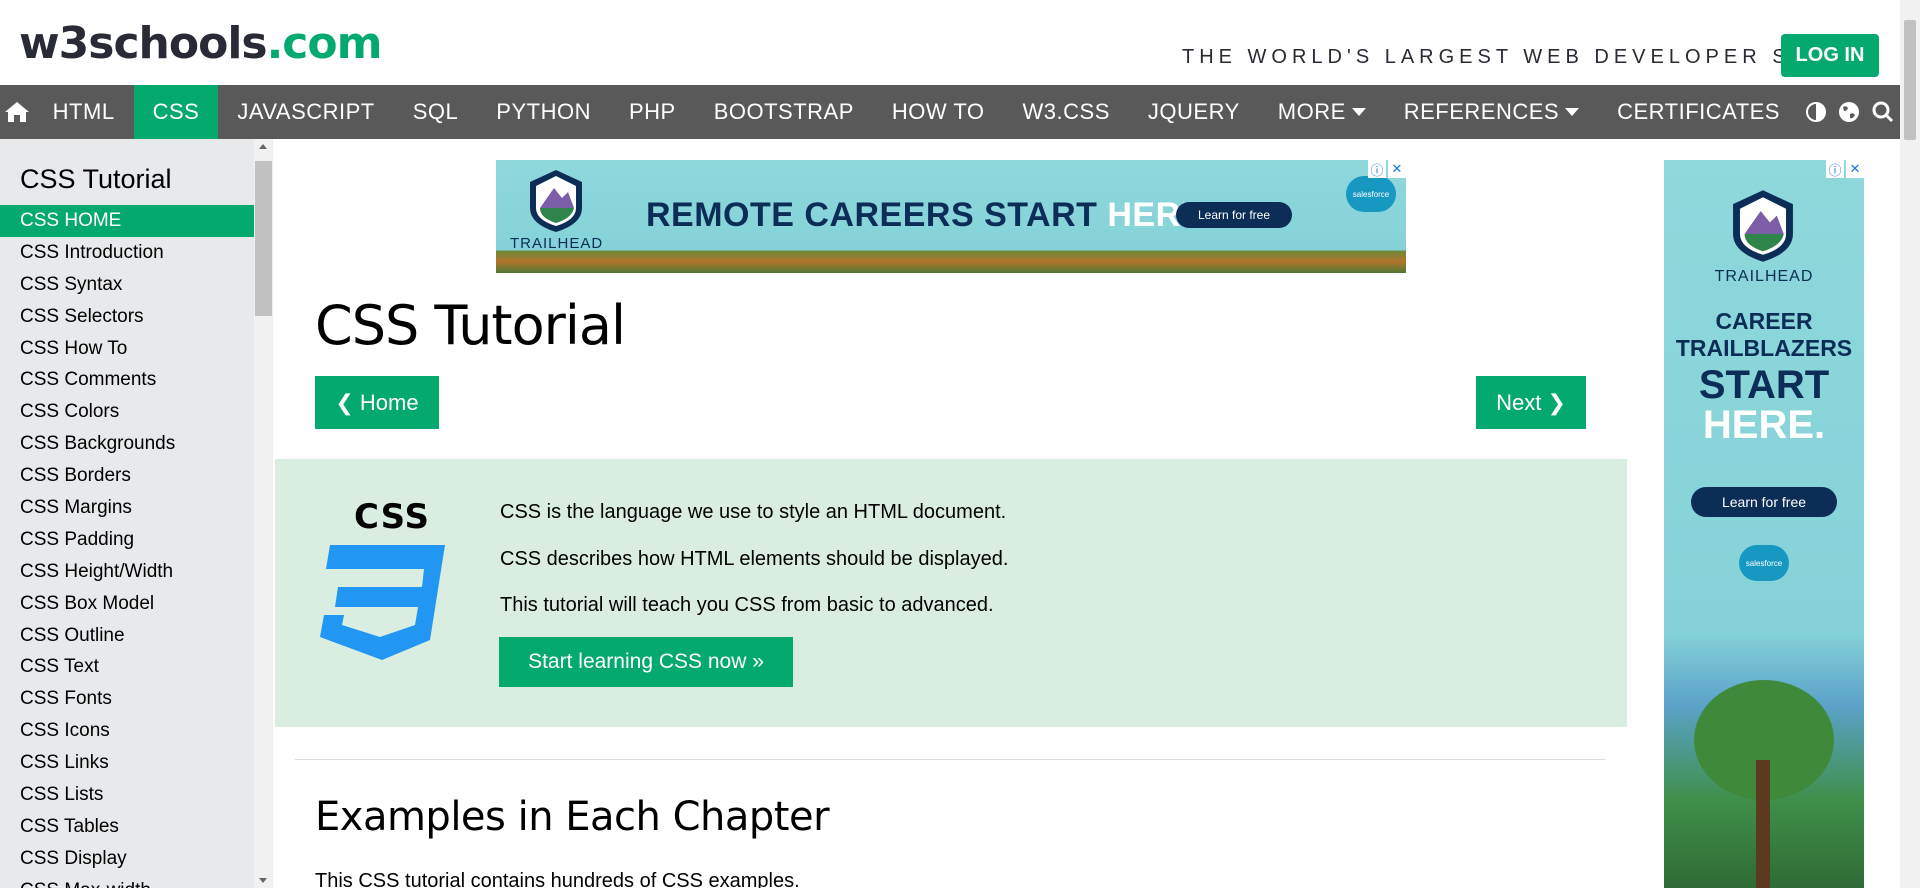 The width and height of the screenshot is (1920, 888). I want to click on sidebar-item-css-borders: CSS Borders, so click(127, 476).